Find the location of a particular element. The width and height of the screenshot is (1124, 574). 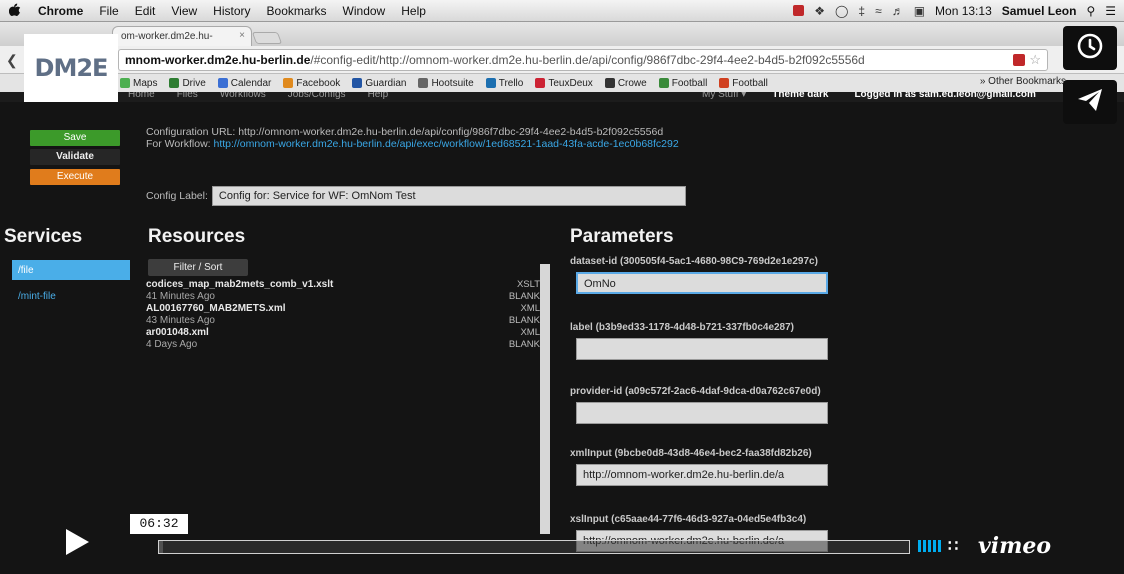

config-label-input: Config for: Service for WF: OmNom Test is located at coordinates (448, 196).